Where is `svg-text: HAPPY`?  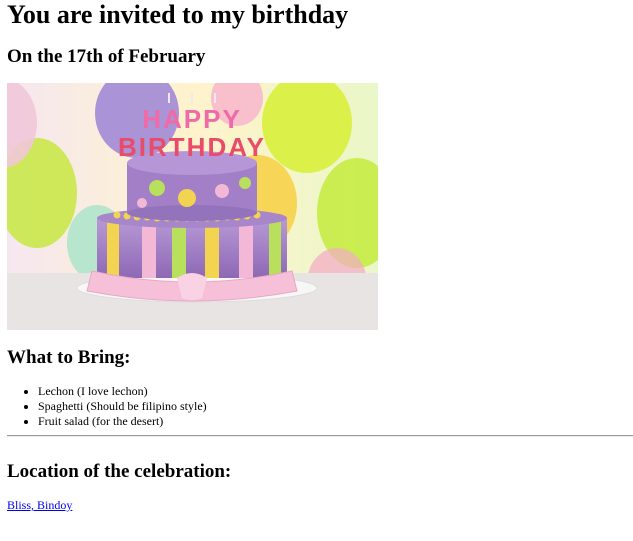
svg-text: HAPPY is located at coordinates (192, 119).